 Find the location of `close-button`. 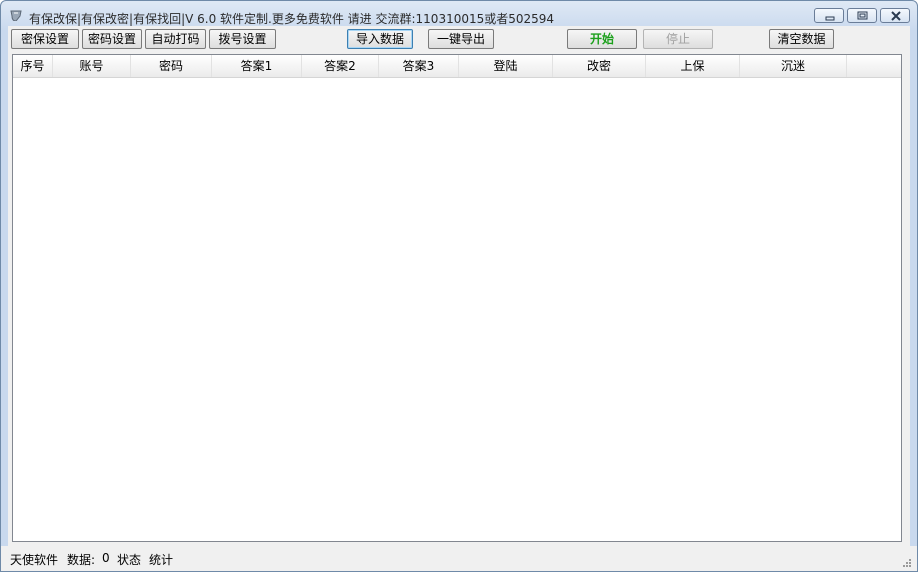

close-button is located at coordinates (895, 15).